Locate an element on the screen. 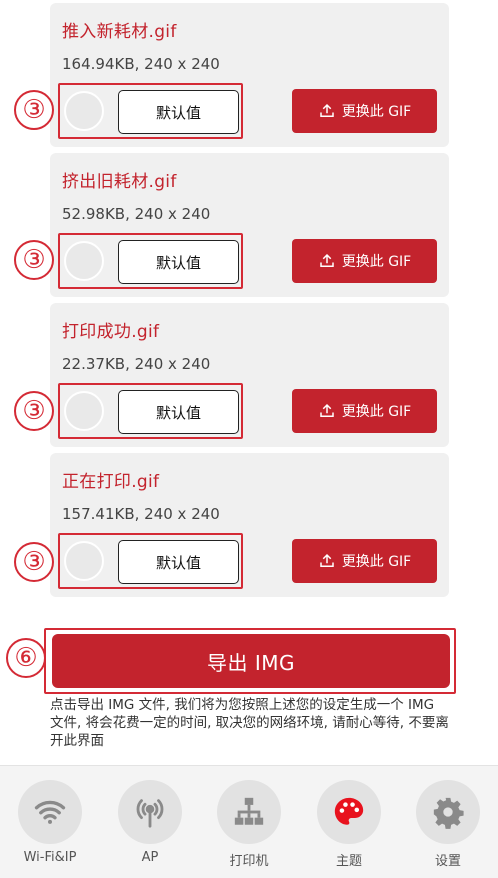 The height and width of the screenshot is (878, 498). export-img-button: 导出 IMG is located at coordinates (251, 661).